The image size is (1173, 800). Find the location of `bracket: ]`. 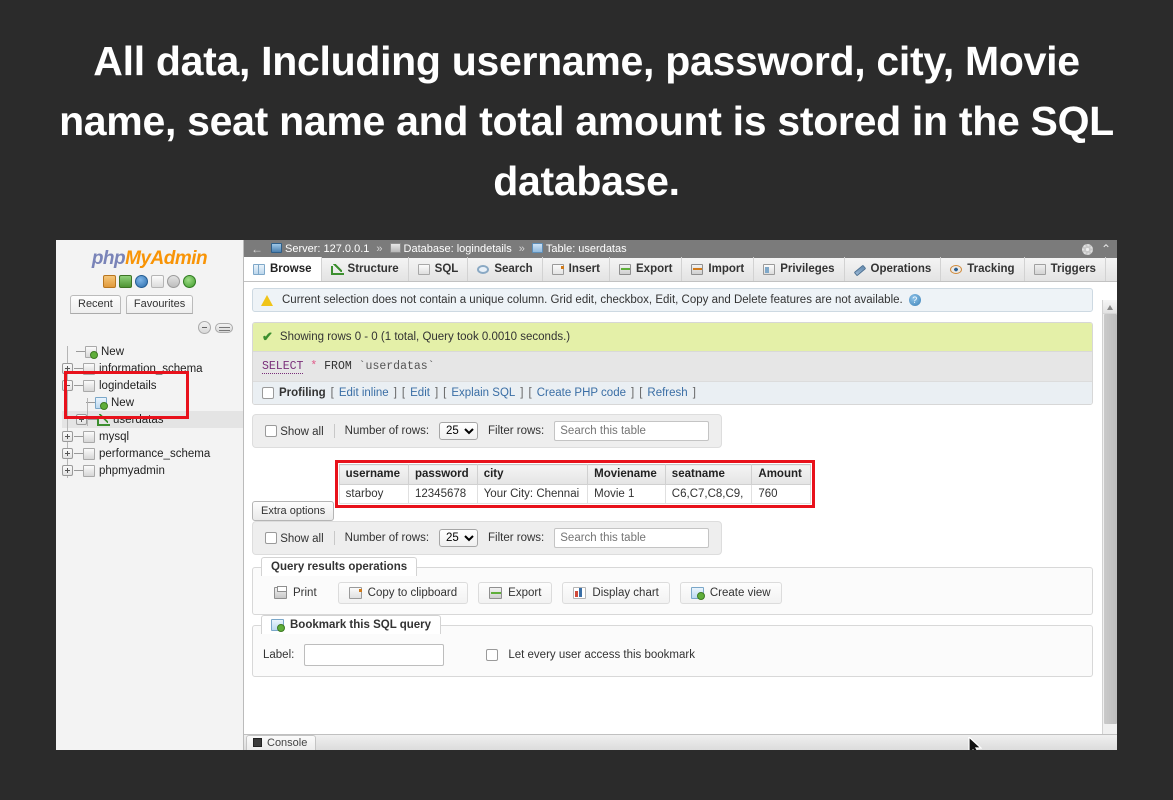

bracket: ] is located at coordinates (633, 393).